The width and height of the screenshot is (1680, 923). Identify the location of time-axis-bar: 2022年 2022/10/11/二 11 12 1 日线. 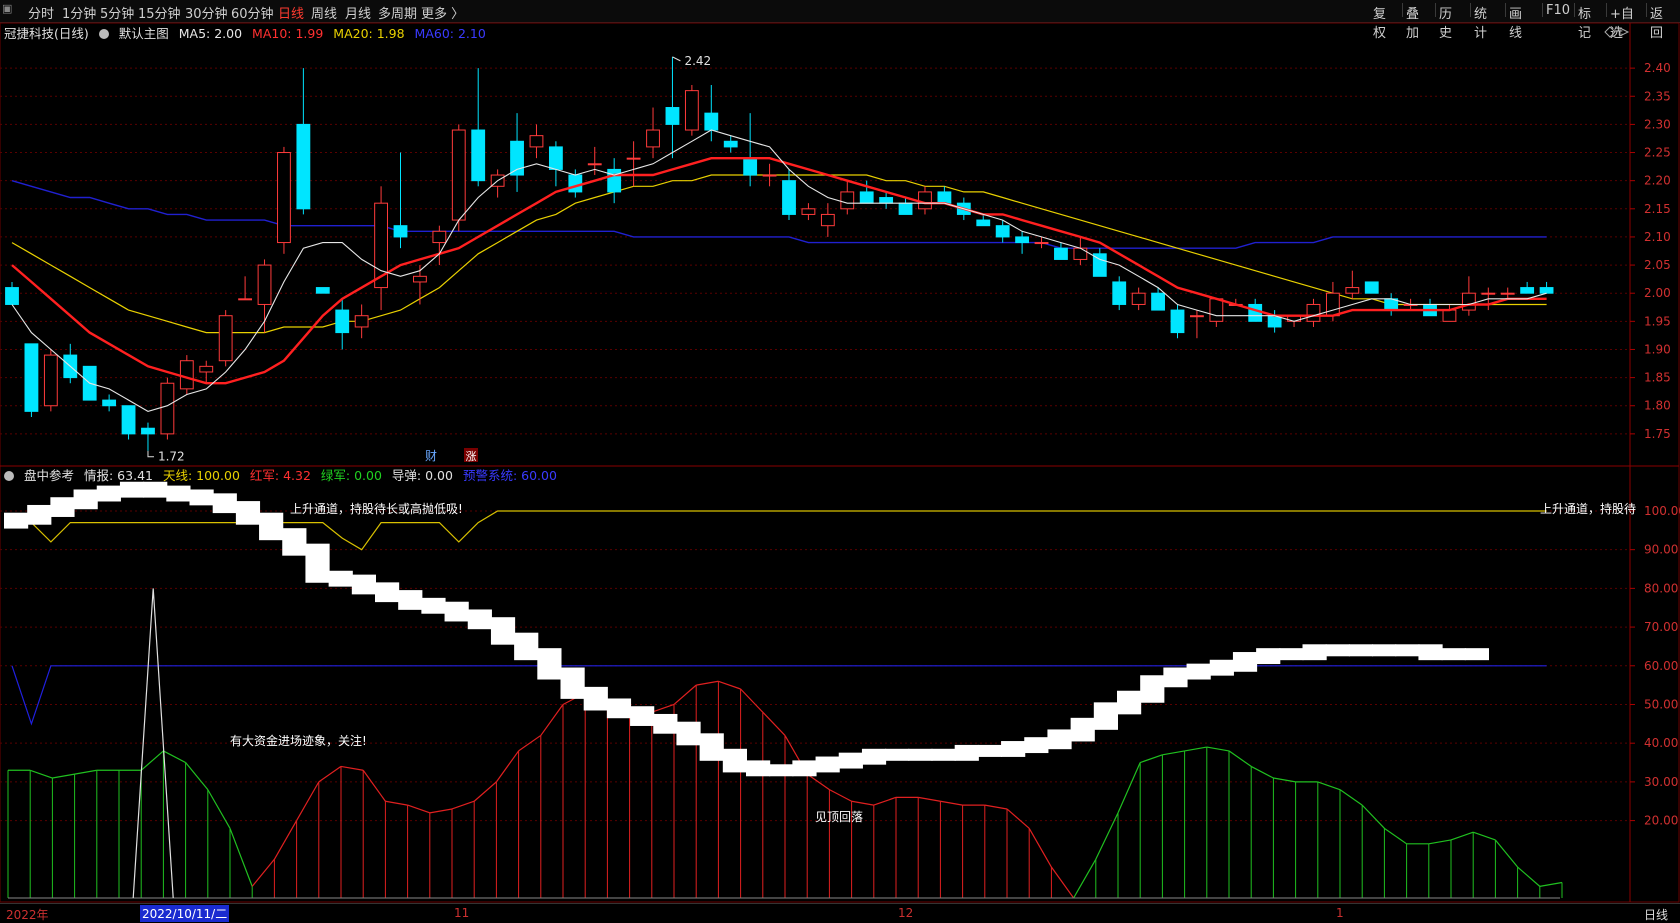
(840, 912).